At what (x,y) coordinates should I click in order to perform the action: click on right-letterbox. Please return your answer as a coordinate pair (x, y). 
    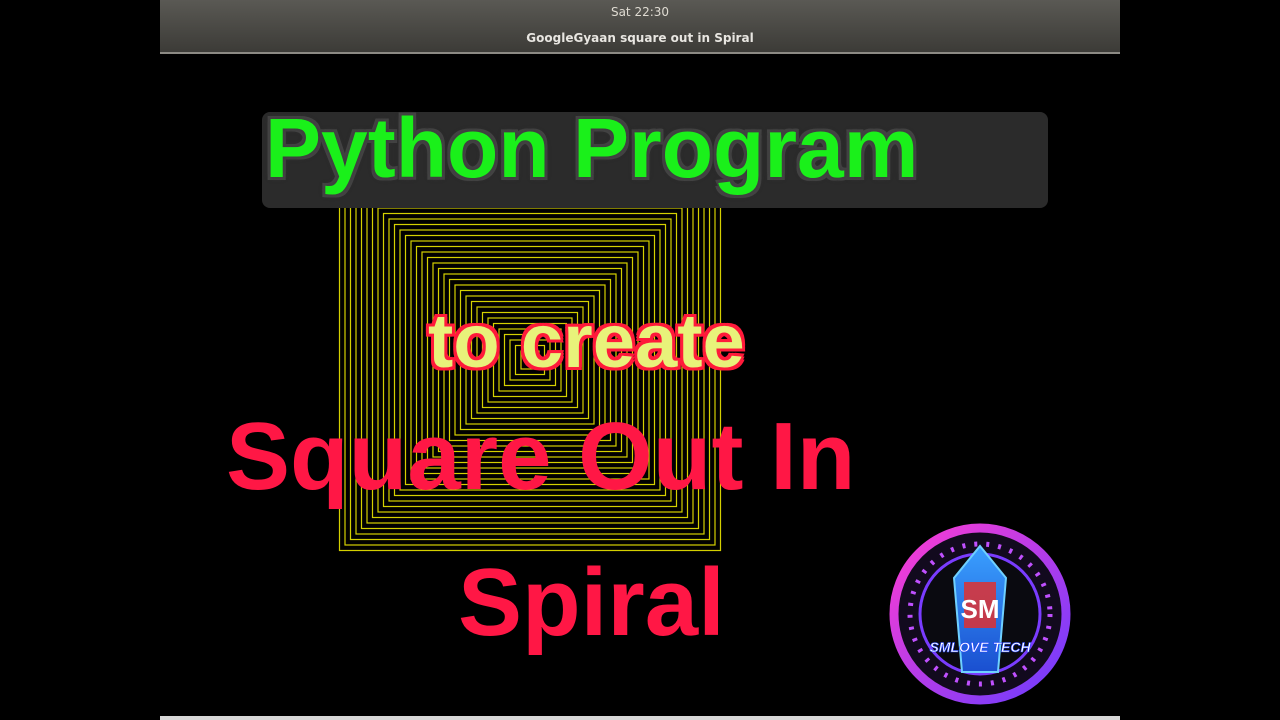
    Looking at the image, I should click on (1200, 360).